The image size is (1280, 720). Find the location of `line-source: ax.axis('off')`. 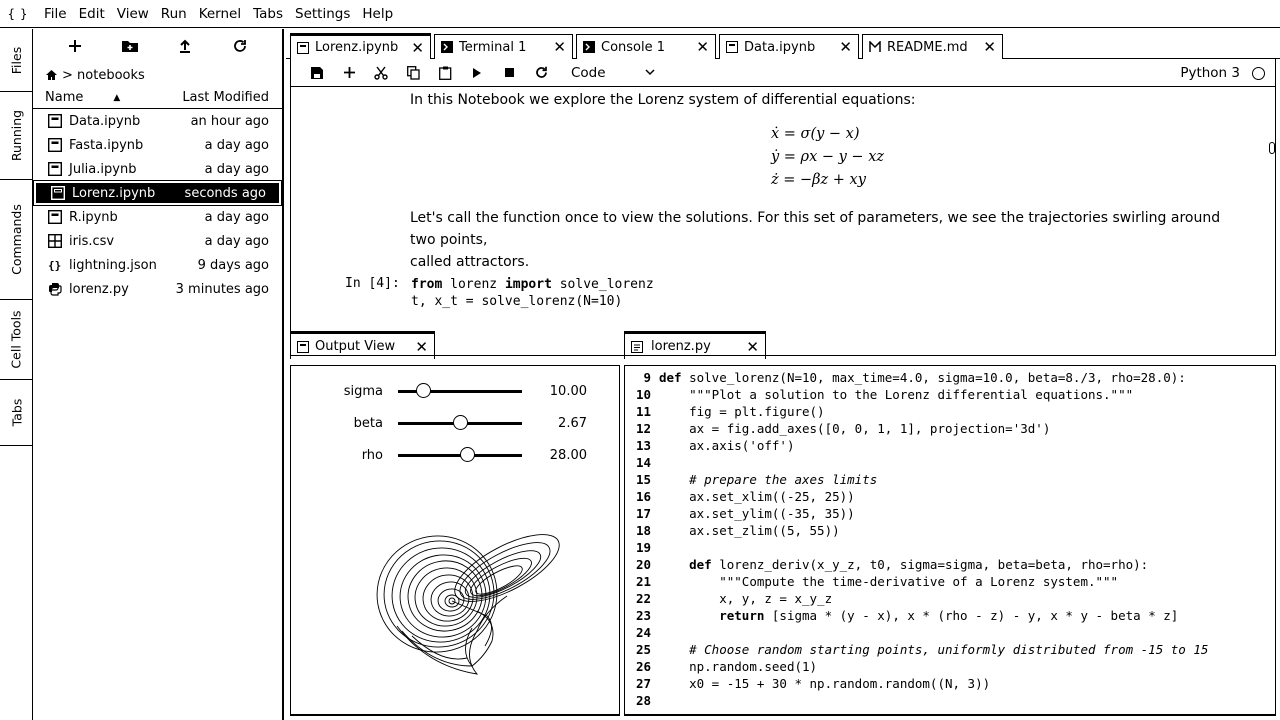

line-source: ax.axis('off') is located at coordinates (726, 446).